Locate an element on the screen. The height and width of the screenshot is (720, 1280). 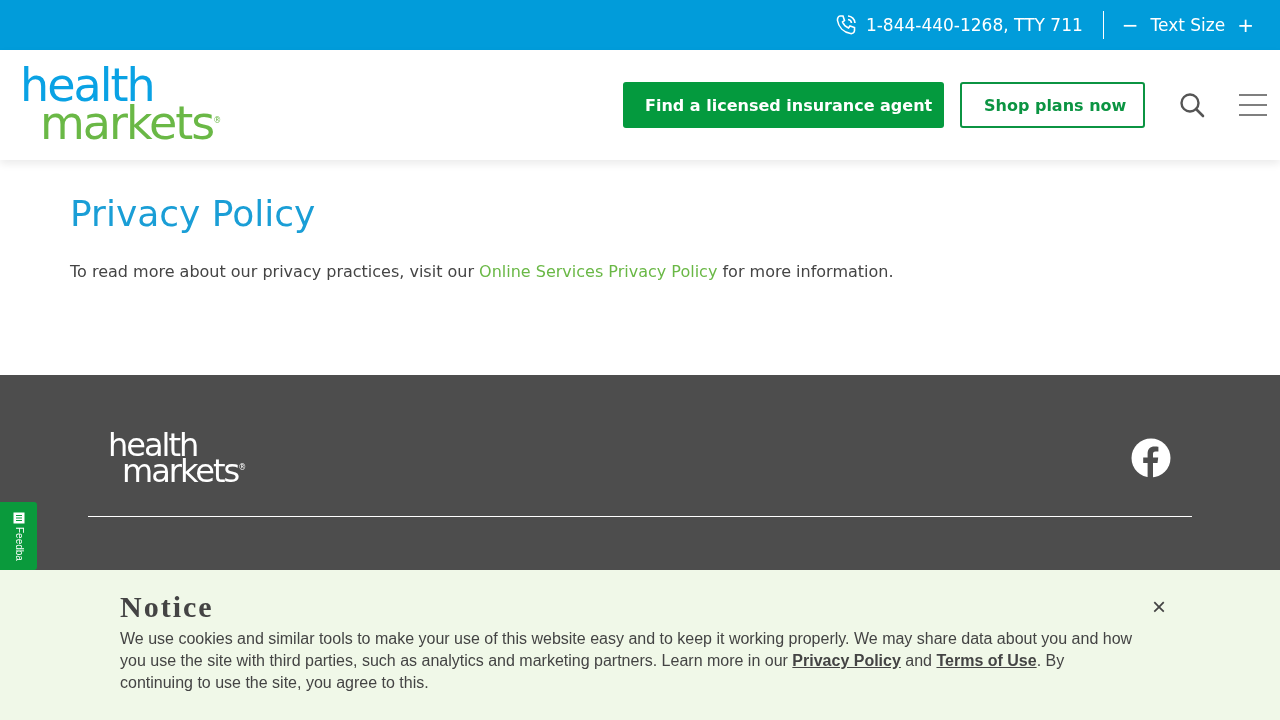
notice-text: We use cookies and similar tools to make your use of this website easy and to keep it working properly. We may share data about you and how you use the site with third parties, such as analytics and marketing partners. Learn more in our Privacy Policy and Terms of Use. By continuing to use the site, you agree to this. is located at coordinates (627, 661).